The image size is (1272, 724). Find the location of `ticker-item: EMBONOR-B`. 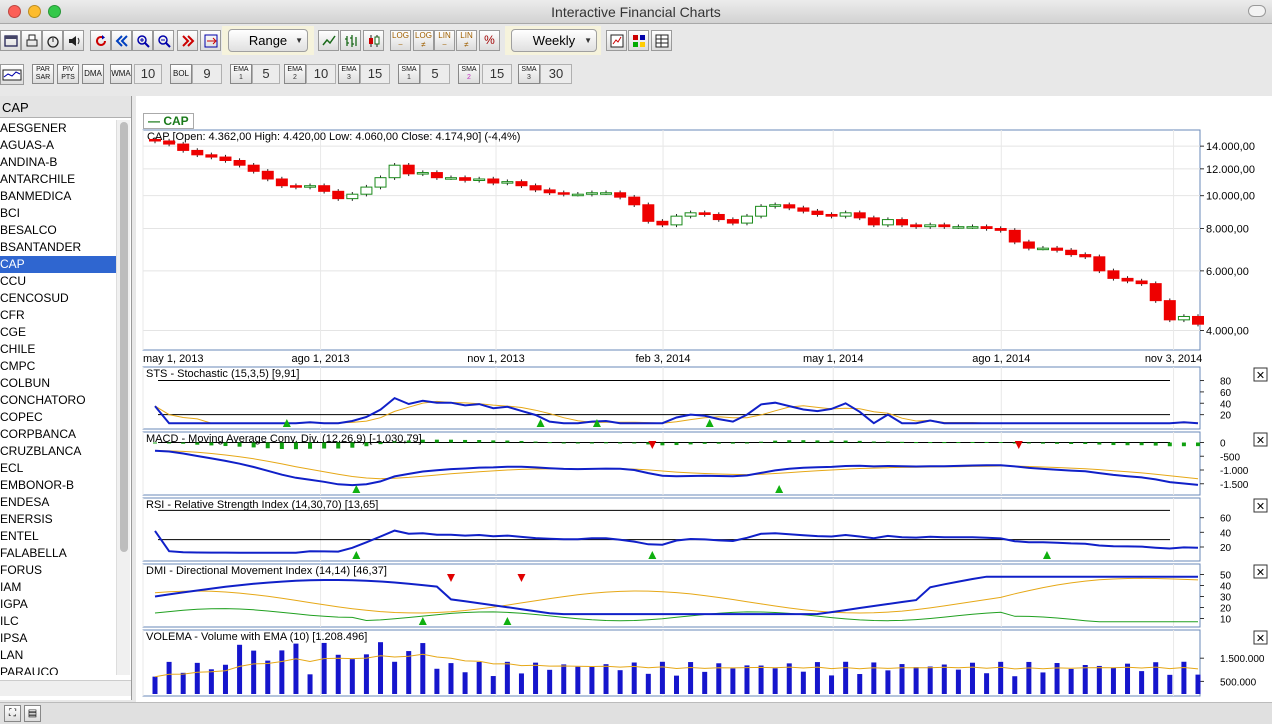

ticker-item: EMBONOR-B is located at coordinates (58, 485).